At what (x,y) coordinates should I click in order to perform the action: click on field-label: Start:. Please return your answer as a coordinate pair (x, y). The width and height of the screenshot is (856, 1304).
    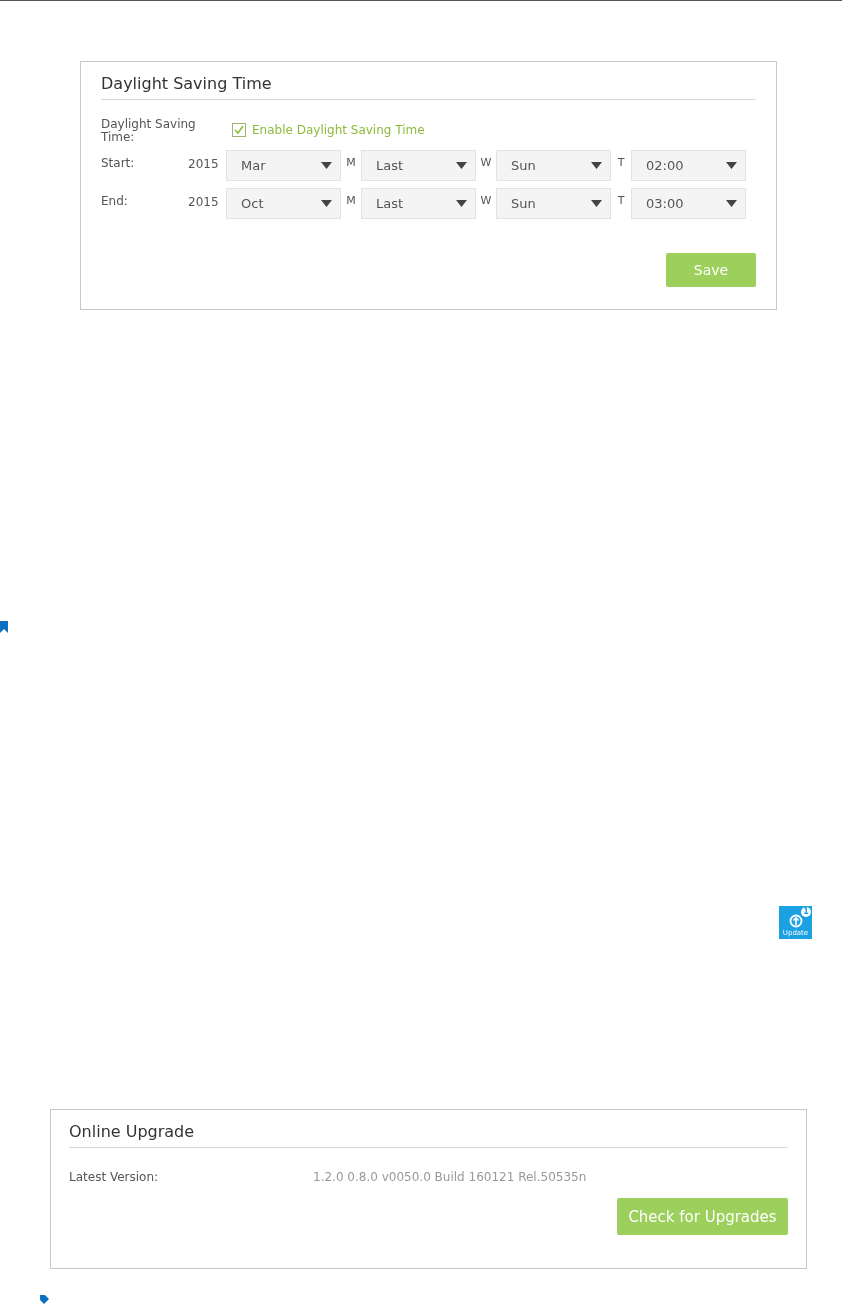
    Looking at the image, I should click on (118, 162).